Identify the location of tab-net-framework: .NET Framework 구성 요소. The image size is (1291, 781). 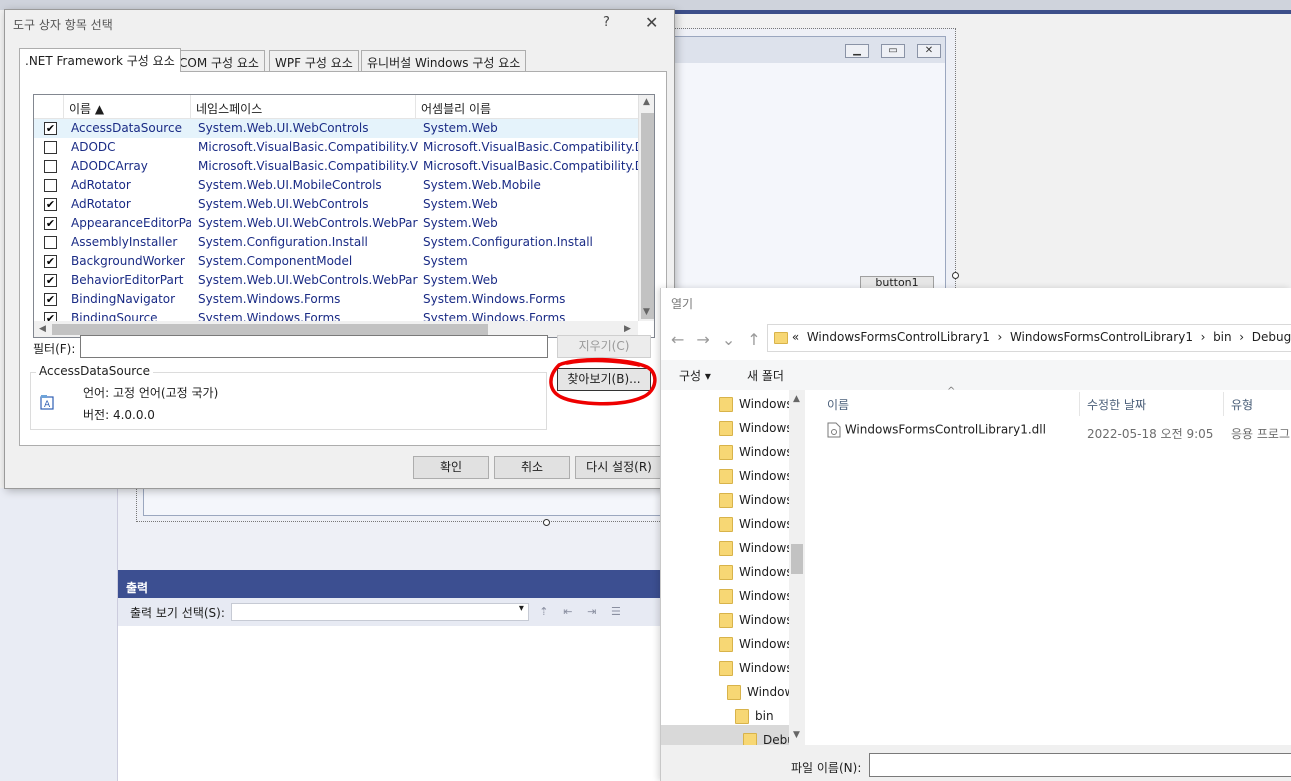
(100, 60).